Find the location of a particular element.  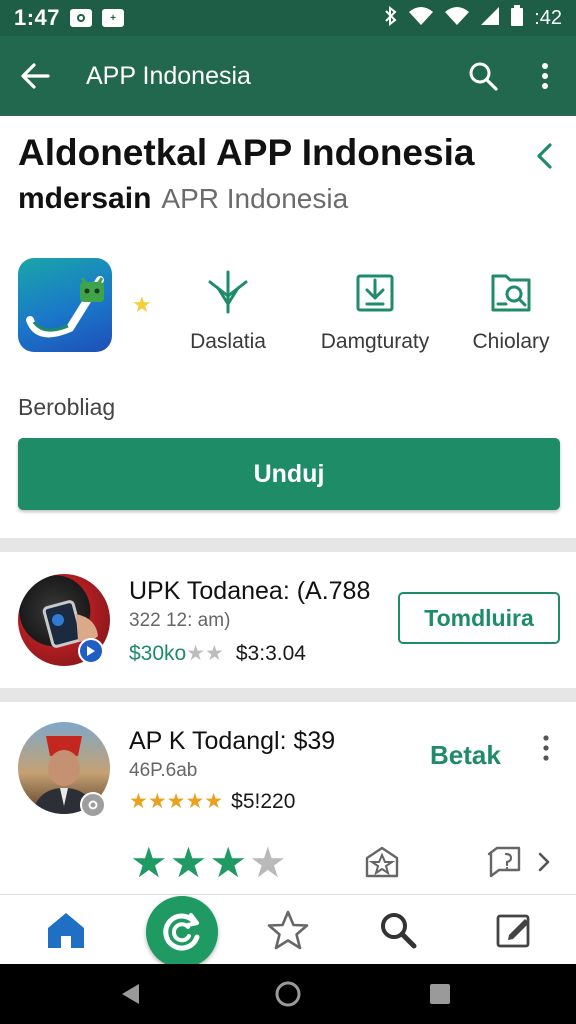

status-bar: 1:47 + :42 is located at coordinates (288, 18).